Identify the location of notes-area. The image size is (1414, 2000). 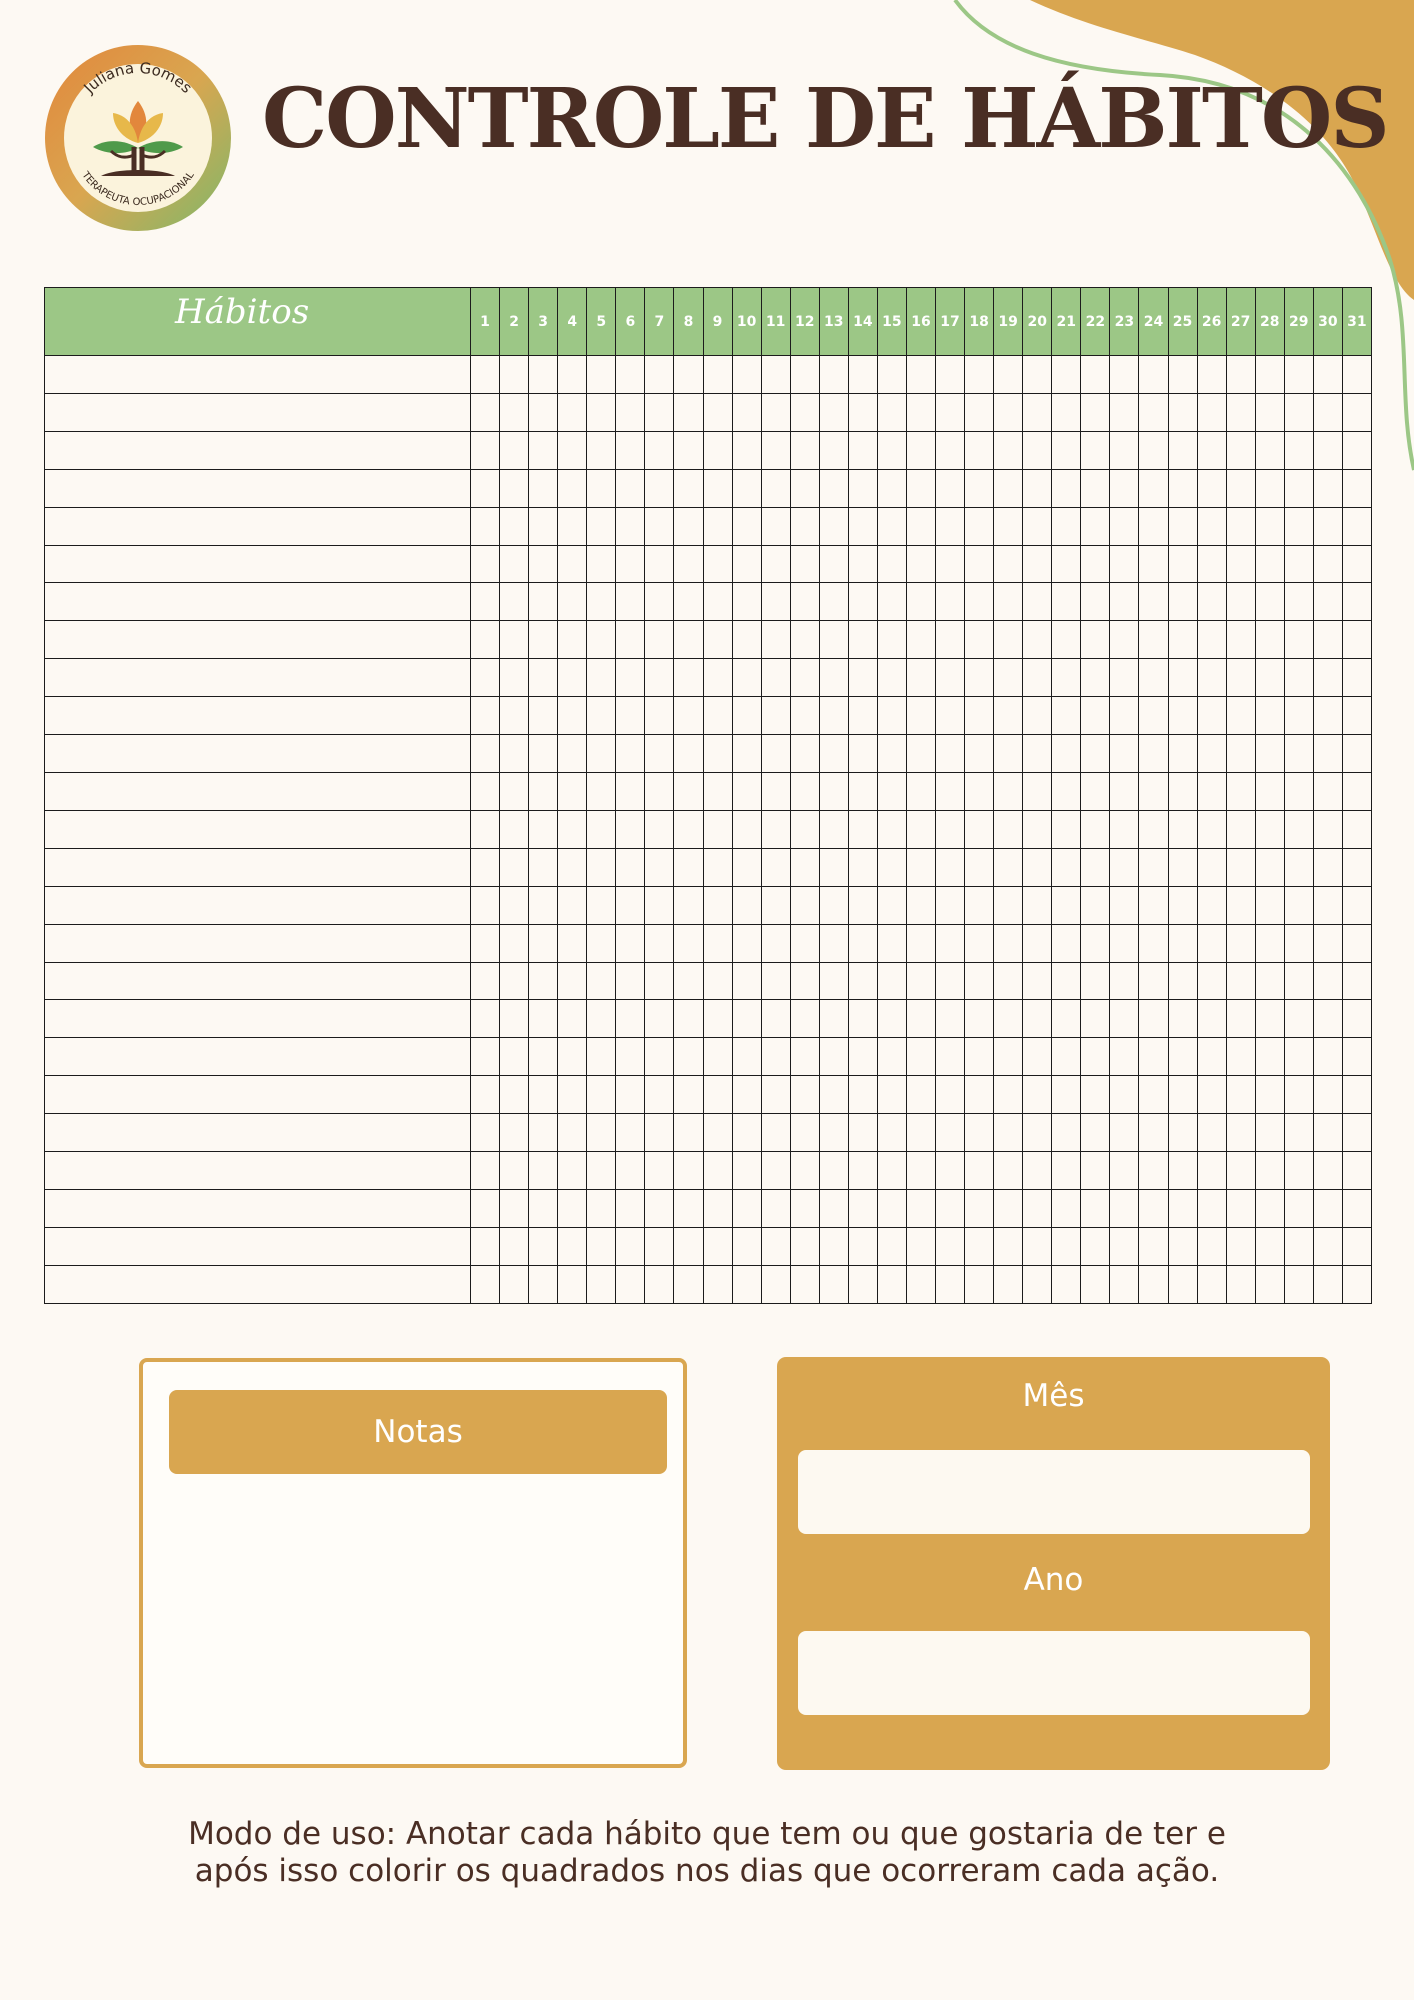
(413, 1617).